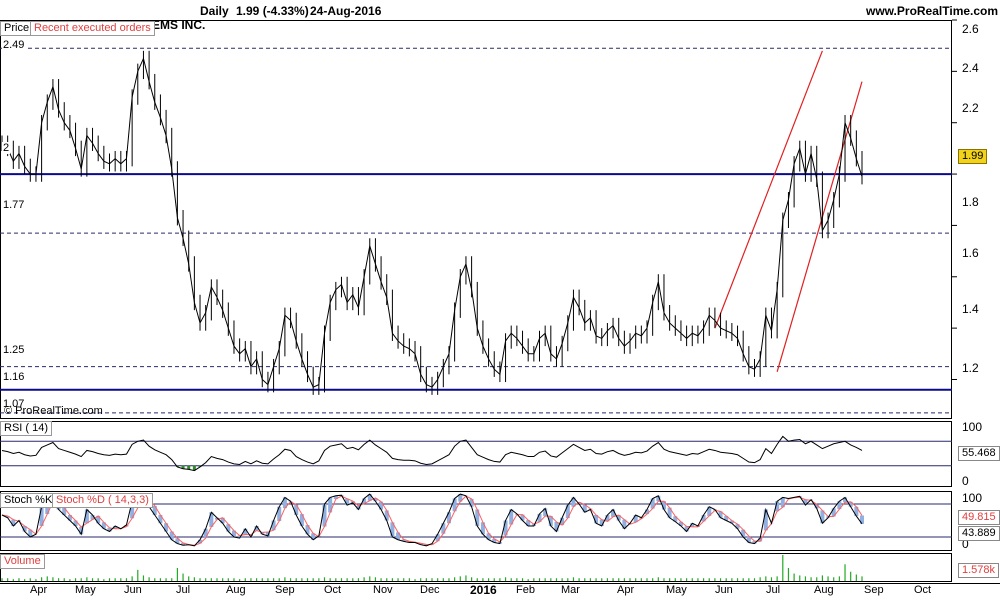 This screenshot has width=1000, height=600. What do you see at coordinates (14, 45) in the screenshot?
I see `level-label: 2.49` at bounding box center [14, 45].